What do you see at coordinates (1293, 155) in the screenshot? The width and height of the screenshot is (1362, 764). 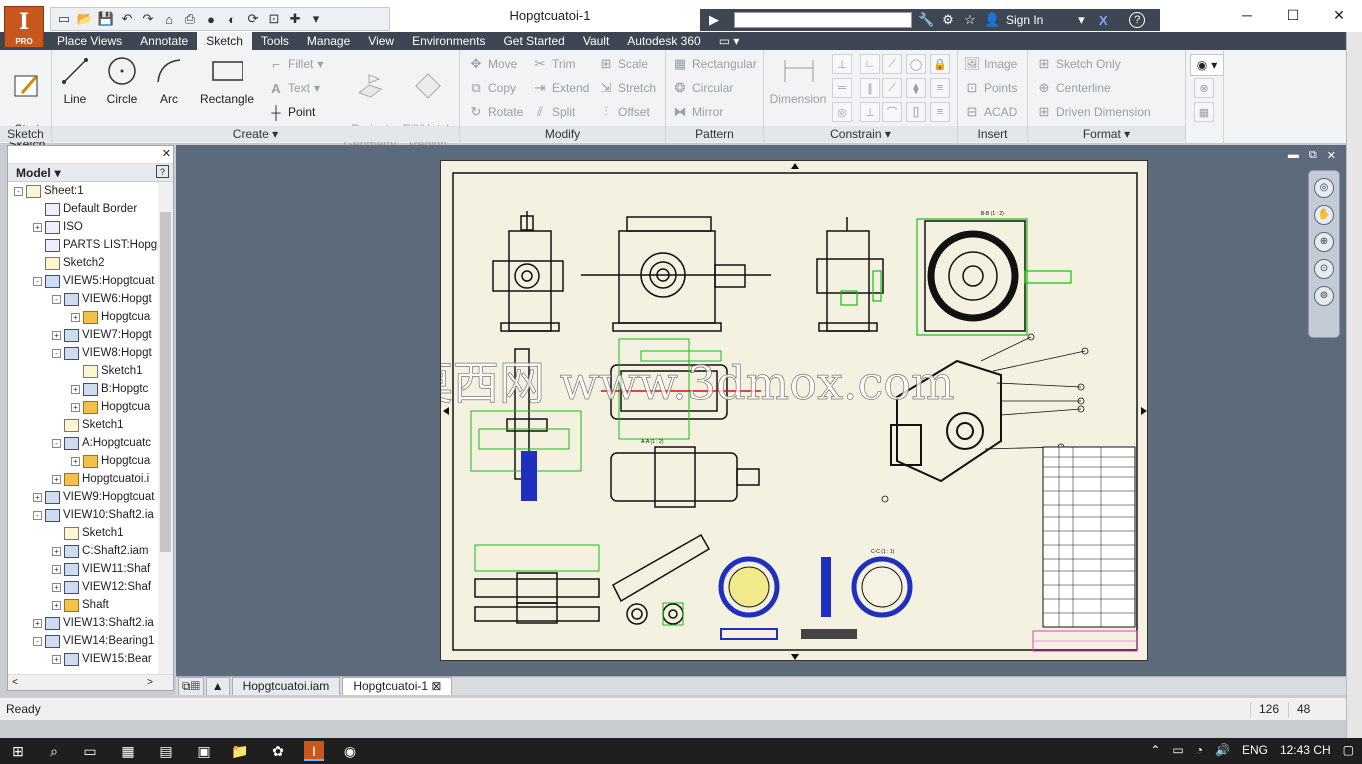 I see `mdi-minimize-icon: ▬` at bounding box center [1293, 155].